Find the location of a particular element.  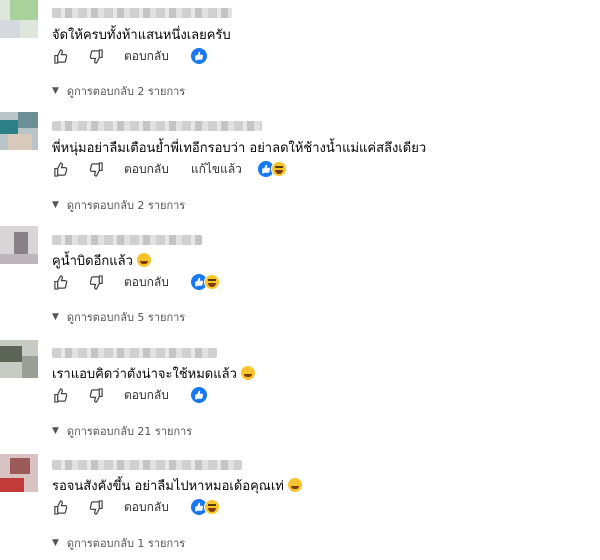

comment-actions: ตอบกลับ แก้ไขแล้ว is located at coordinates (169, 169).